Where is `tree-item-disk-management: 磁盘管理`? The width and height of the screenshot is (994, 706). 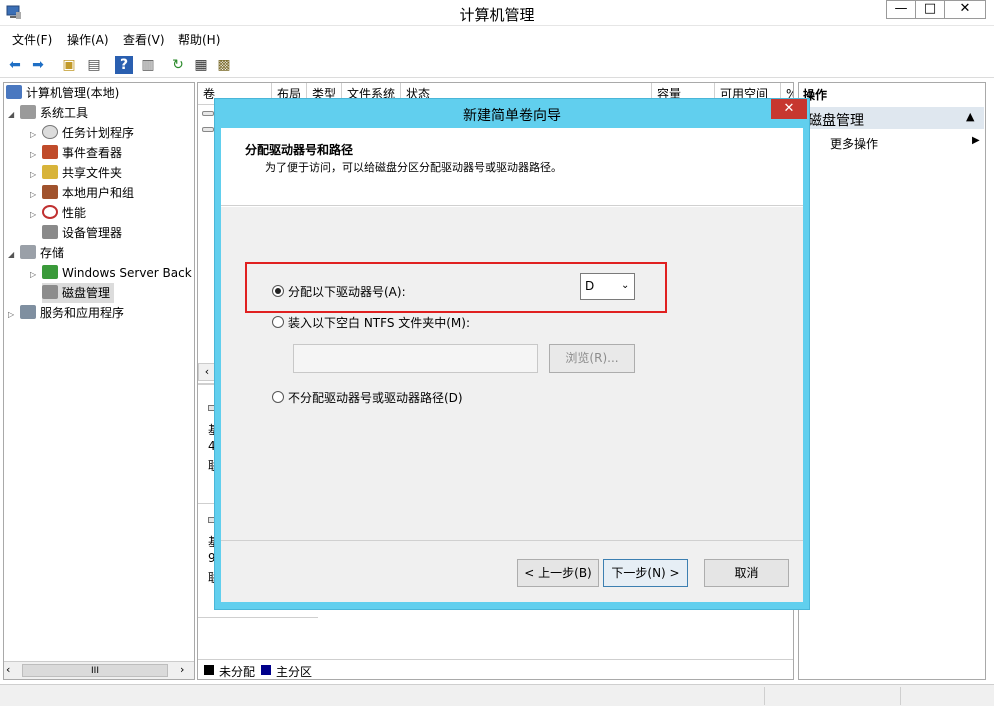 tree-item-disk-management: 磁盘管理 is located at coordinates (78, 293).